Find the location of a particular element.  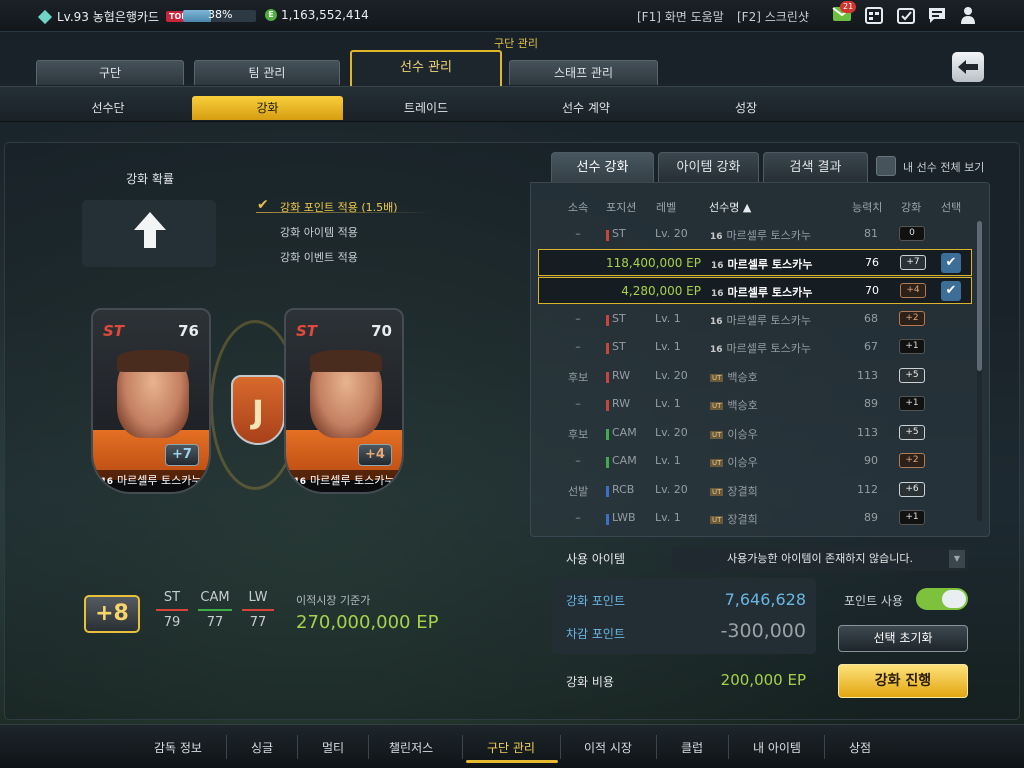

chat-icon is located at coordinates (937, 16).